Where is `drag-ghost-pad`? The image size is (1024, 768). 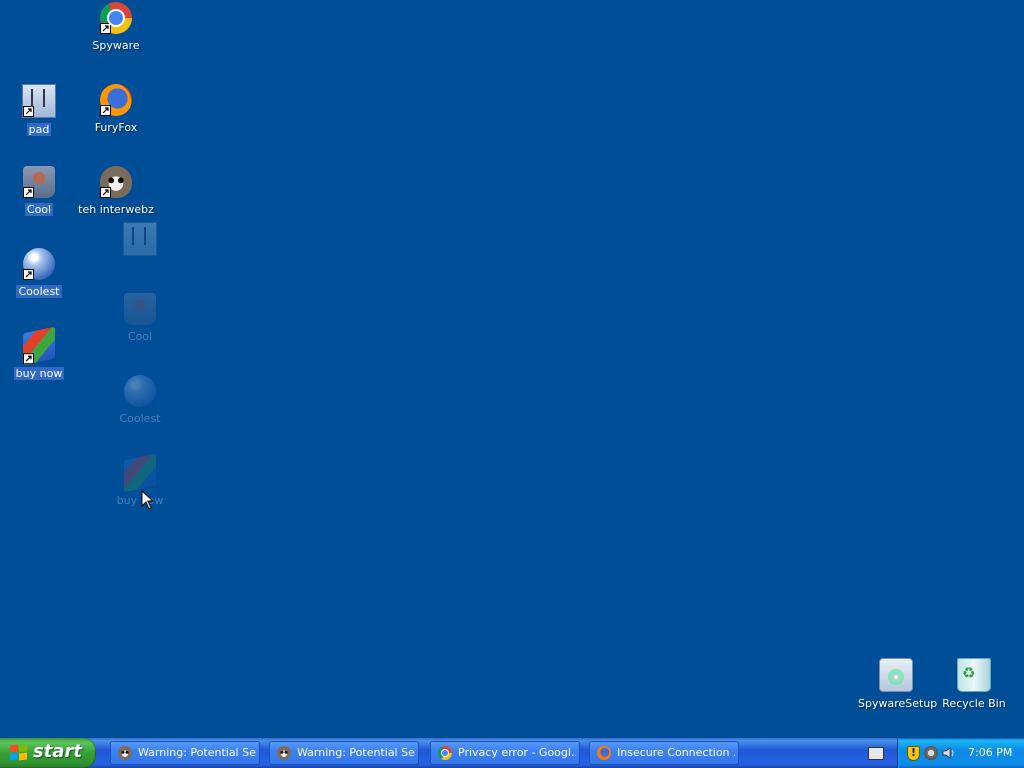 drag-ghost-pad is located at coordinates (140, 248).